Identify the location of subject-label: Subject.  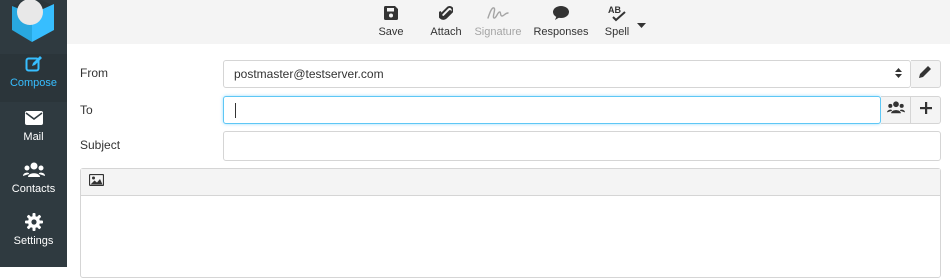
(100, 145).